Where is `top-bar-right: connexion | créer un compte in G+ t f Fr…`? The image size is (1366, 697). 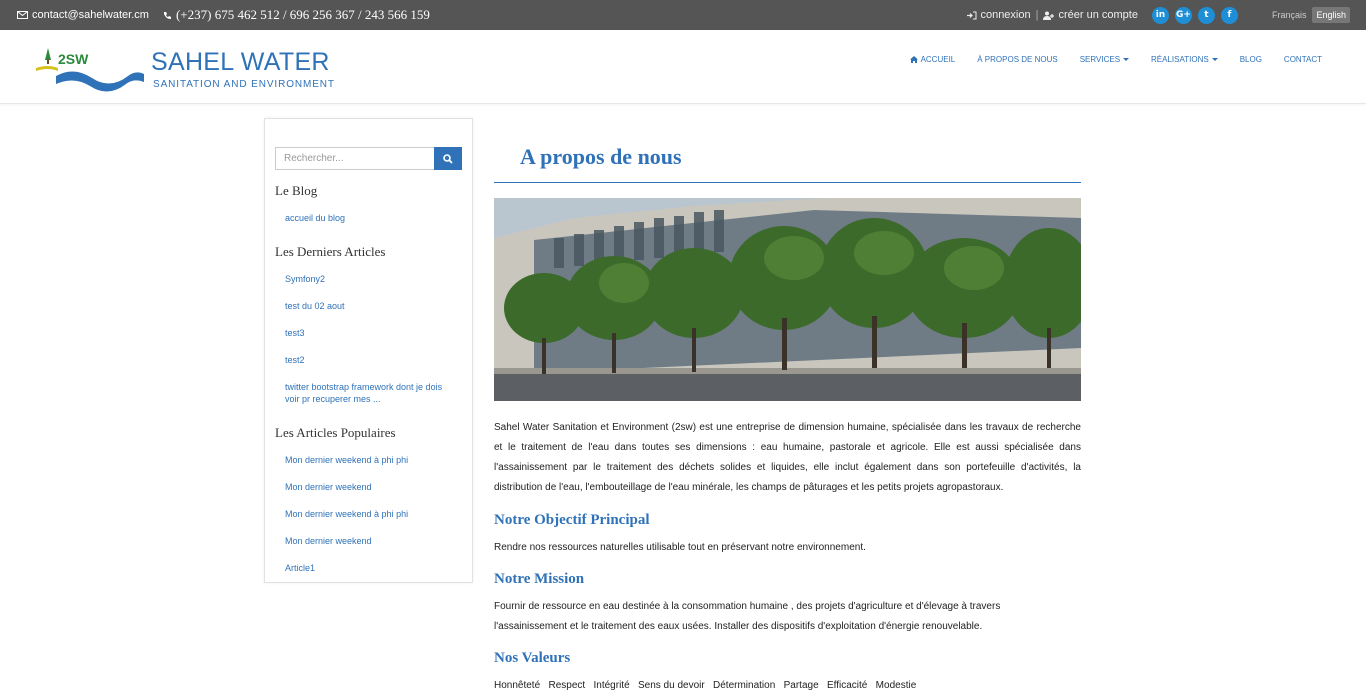 top-bar-right: connexion | créer un compte in G+ t f Fr… is located at coordinates (1158, 15).